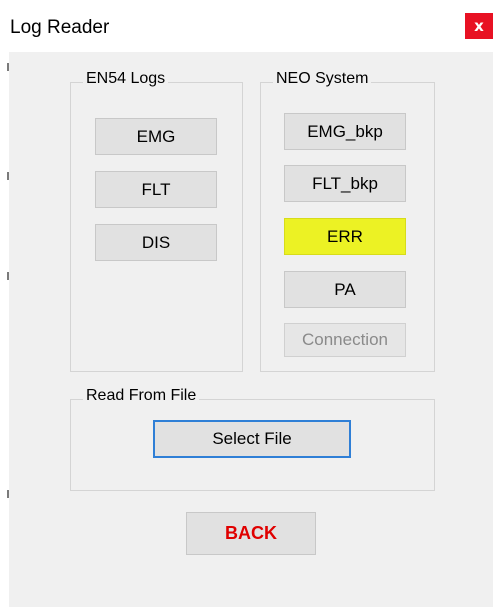 This screenshot has width=493, height=607. Describe the element at coordinates (252, 439) in the screenshot. I see `select-file-button: Select File` at that location.